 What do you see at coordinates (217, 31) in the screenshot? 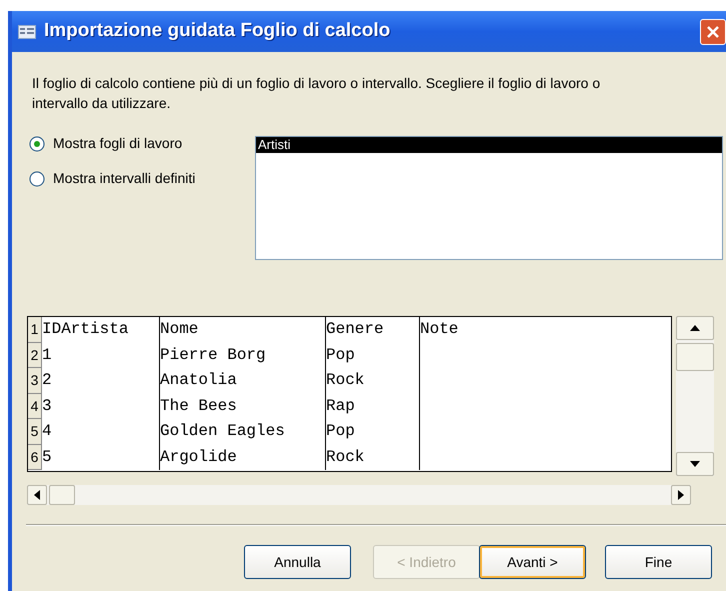
I see `window-title: Importazione guidata Foglio di calcolo` at bounding box center [217, 31].